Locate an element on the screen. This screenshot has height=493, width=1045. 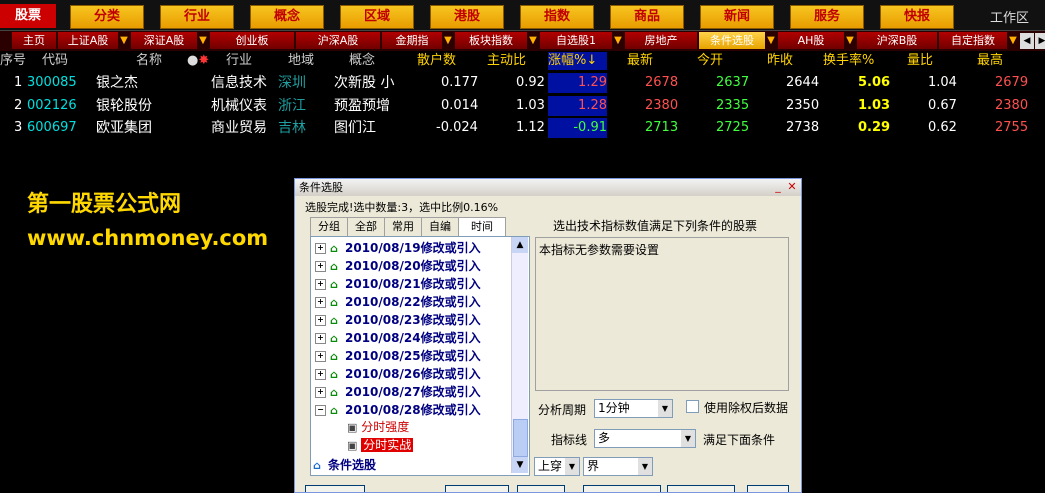
tab-time: 时间 is located at coordinates (482, 227).